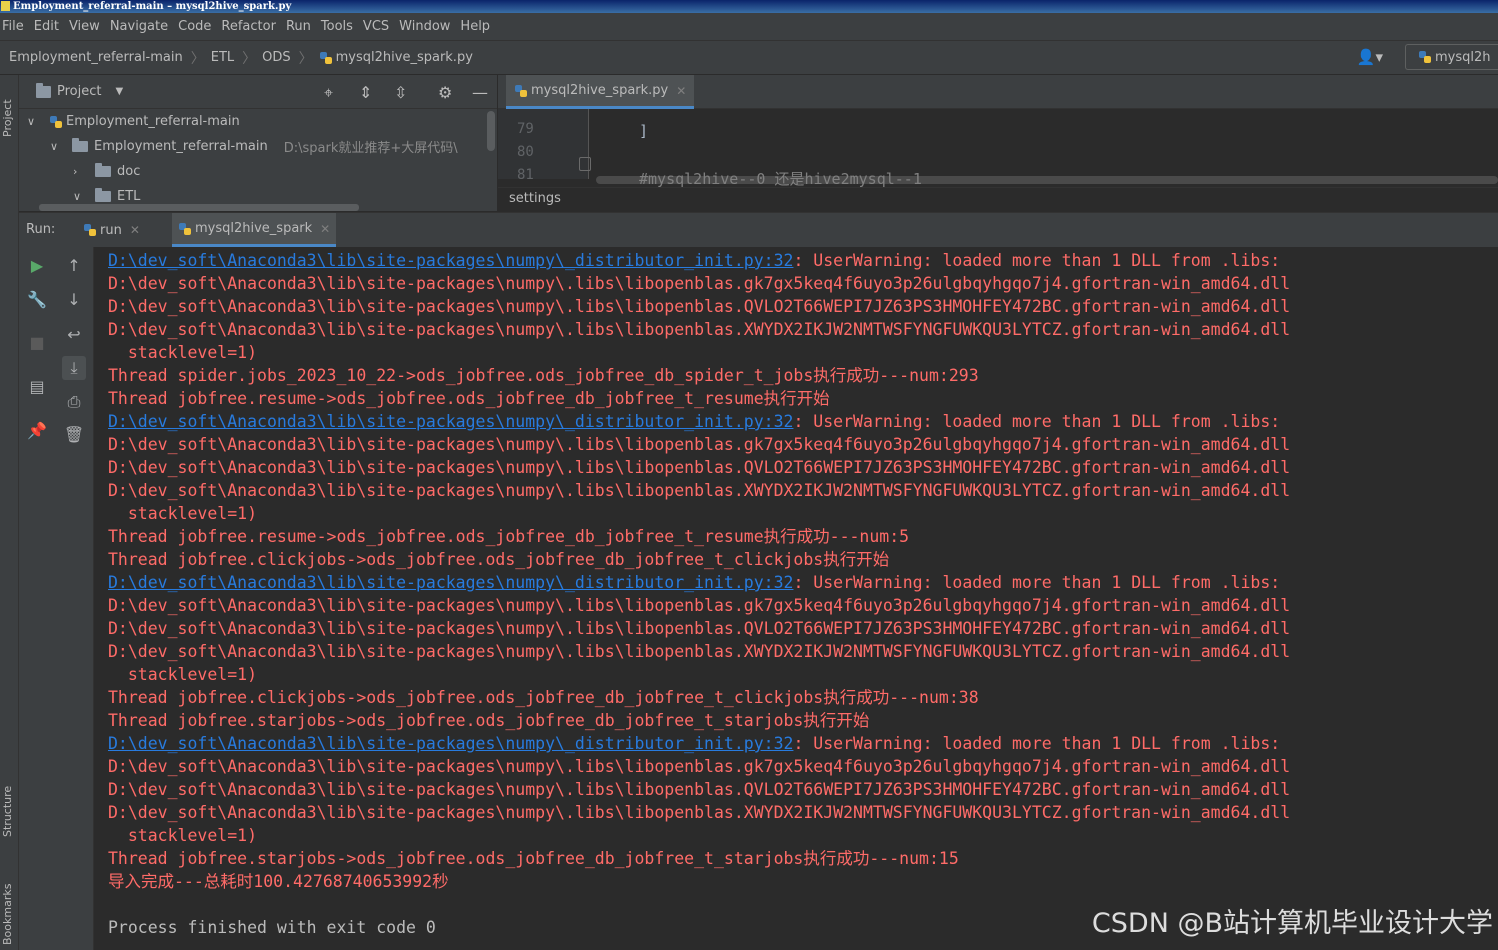 This screenshot has height=950, width=1498. Describe the element at coordinates (998, 199) in the screenshot. I see `editor-breadcrumb-bar: settings` at that location.